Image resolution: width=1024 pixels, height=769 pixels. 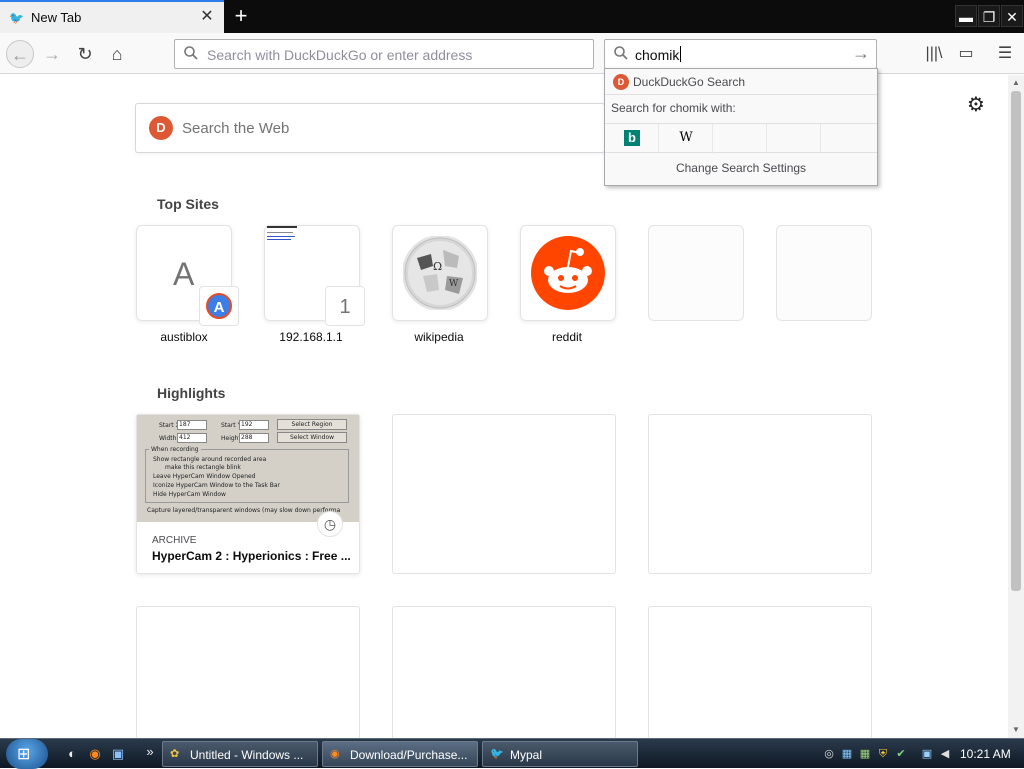 What do you see at coordinates (741, 168) in the screenshot?
I see `change-search-settings-button: Change Search Settings` at bounding box center [741, 168].